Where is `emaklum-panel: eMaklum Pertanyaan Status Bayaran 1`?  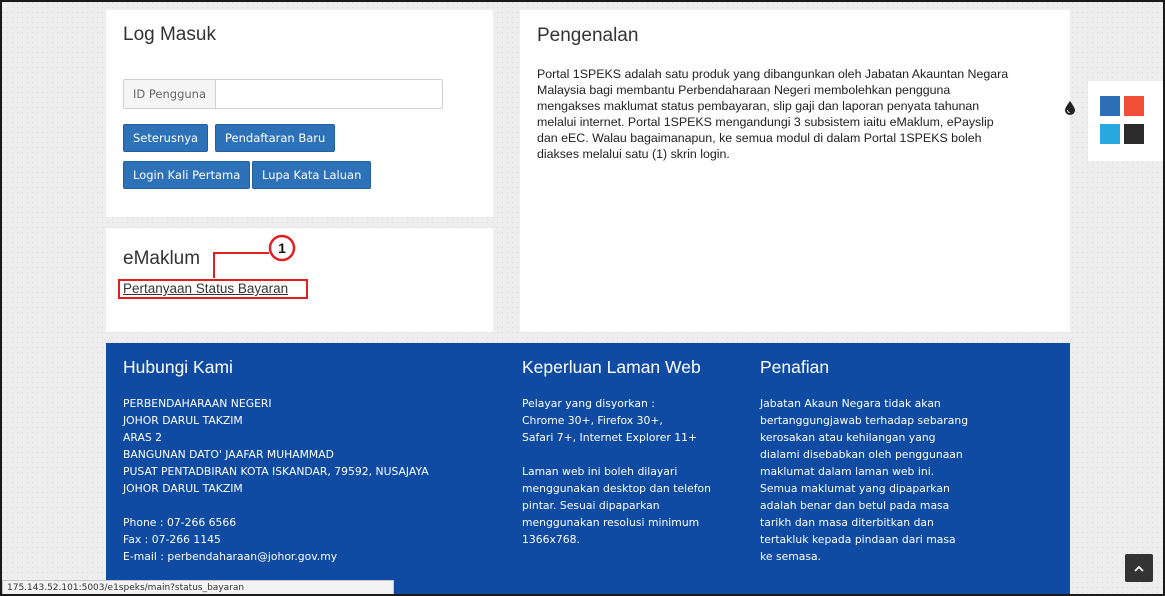 emaklum-panel: eMaklum Pertanyaan Status Bayaran 1 is located at coordinates (299, 280).